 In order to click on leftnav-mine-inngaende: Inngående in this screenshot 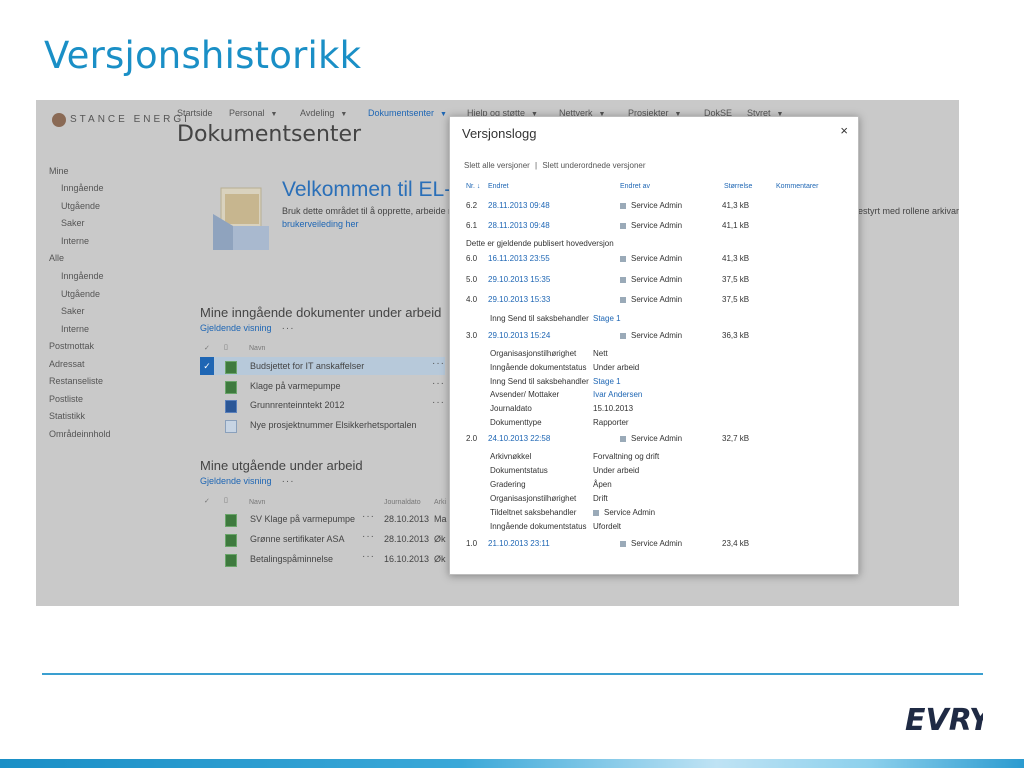, I will do `click(82, 188)`.